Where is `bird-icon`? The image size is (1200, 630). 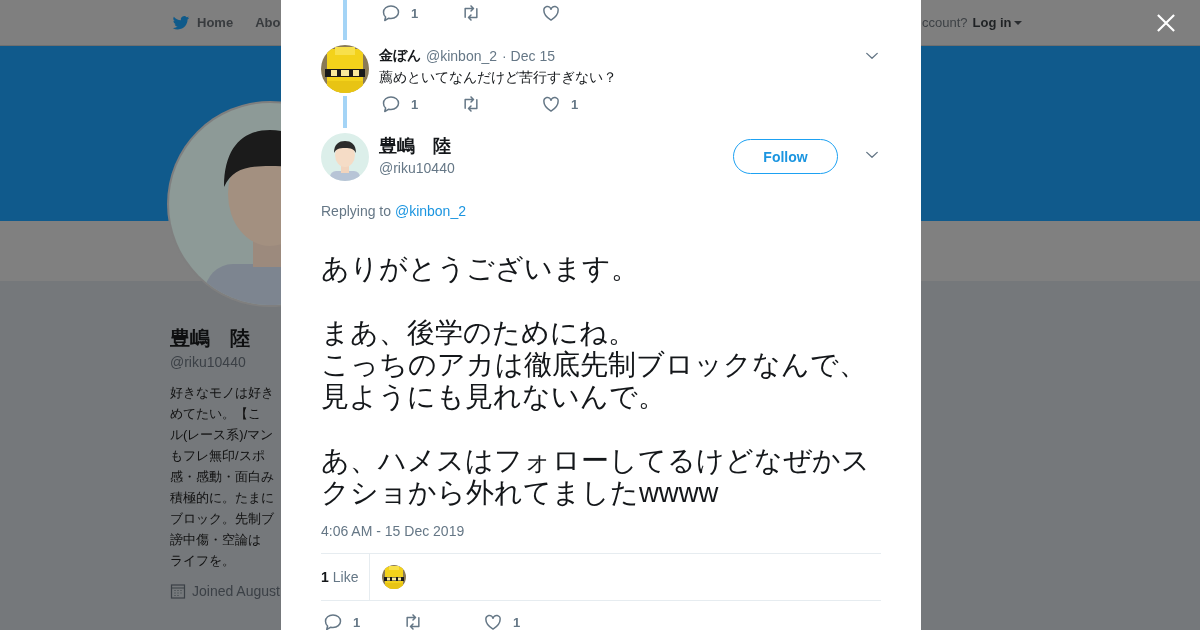
bird-icon is located at coordinates (181, 22).